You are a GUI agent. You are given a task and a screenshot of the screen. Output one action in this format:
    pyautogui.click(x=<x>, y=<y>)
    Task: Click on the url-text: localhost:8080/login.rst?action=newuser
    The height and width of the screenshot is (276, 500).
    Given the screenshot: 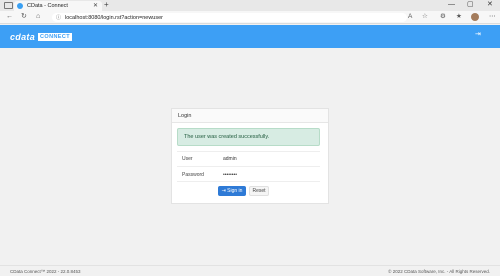 What is the action you would take?
    pyautogui.click(x=114, y=18)
    